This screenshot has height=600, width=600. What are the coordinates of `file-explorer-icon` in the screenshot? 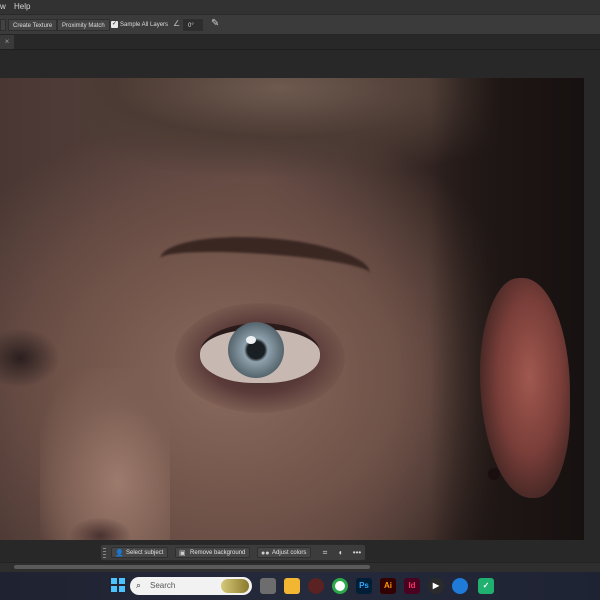 It's located at (292, 586).